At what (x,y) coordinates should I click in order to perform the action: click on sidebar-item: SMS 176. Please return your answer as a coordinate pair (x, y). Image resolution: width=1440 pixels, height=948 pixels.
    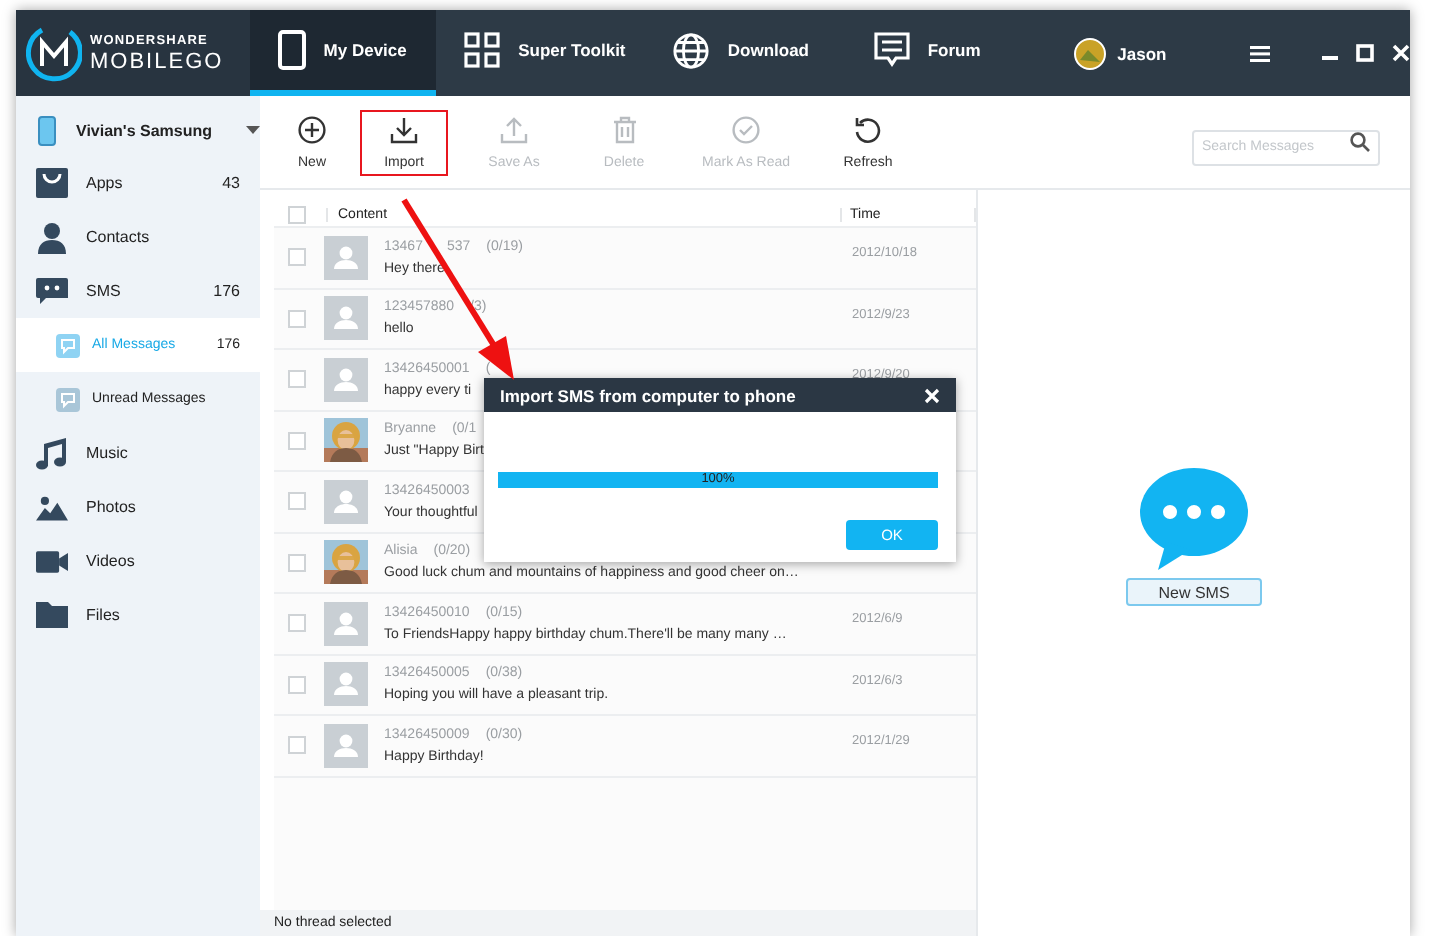
    Looking at the image, I should click on (138, 291).